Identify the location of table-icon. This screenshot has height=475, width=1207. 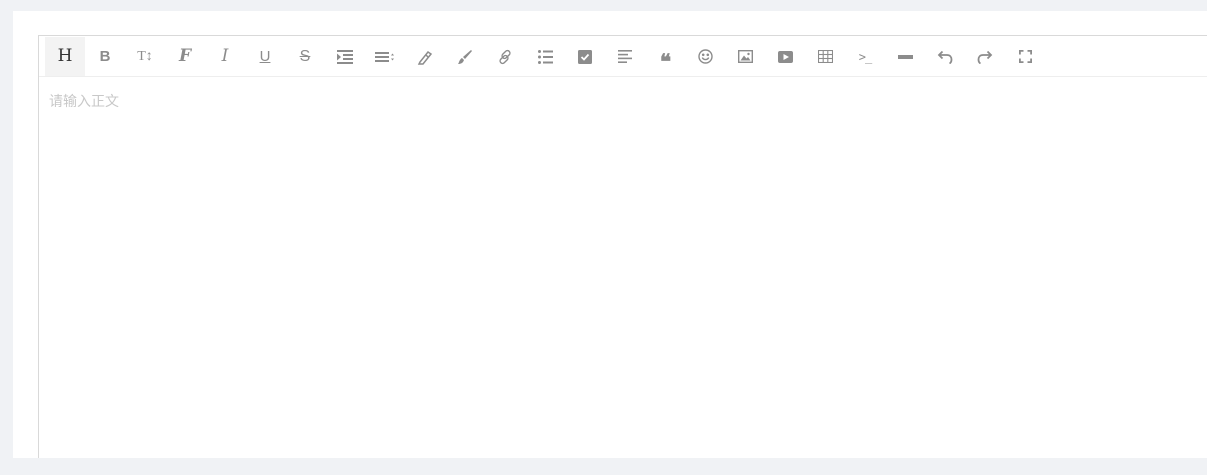
(825, 56).